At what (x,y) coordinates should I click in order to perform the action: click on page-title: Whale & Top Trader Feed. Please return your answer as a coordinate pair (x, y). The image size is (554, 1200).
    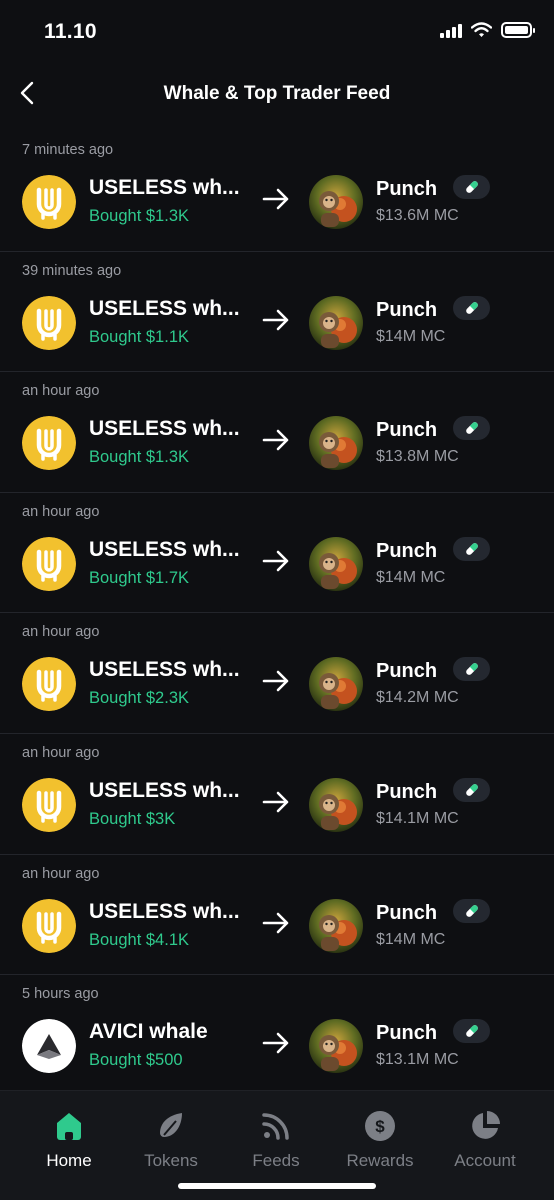
    Looking at the image, I should click on (277, 93).